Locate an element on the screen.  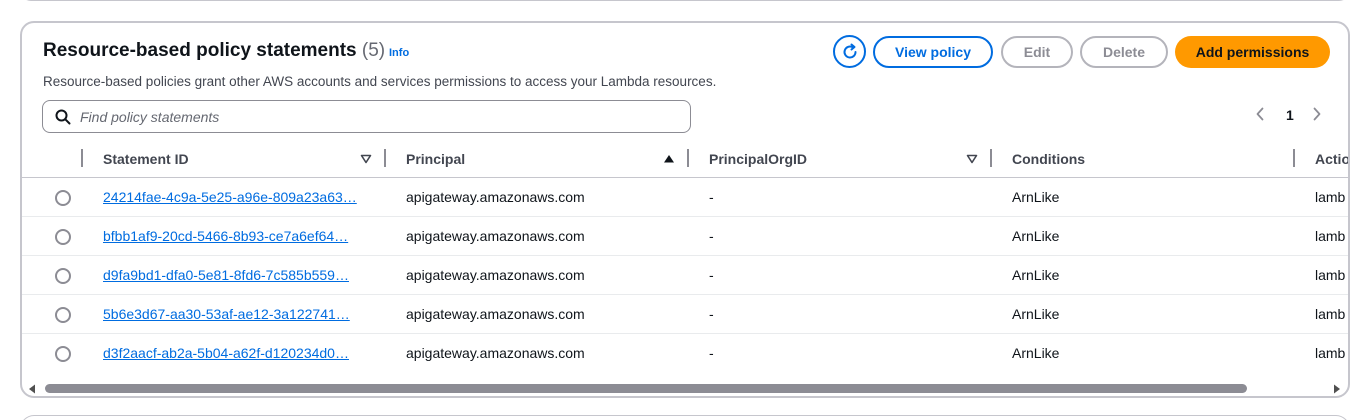
caret-up-filled-icon is located at coordinates (669, 159).